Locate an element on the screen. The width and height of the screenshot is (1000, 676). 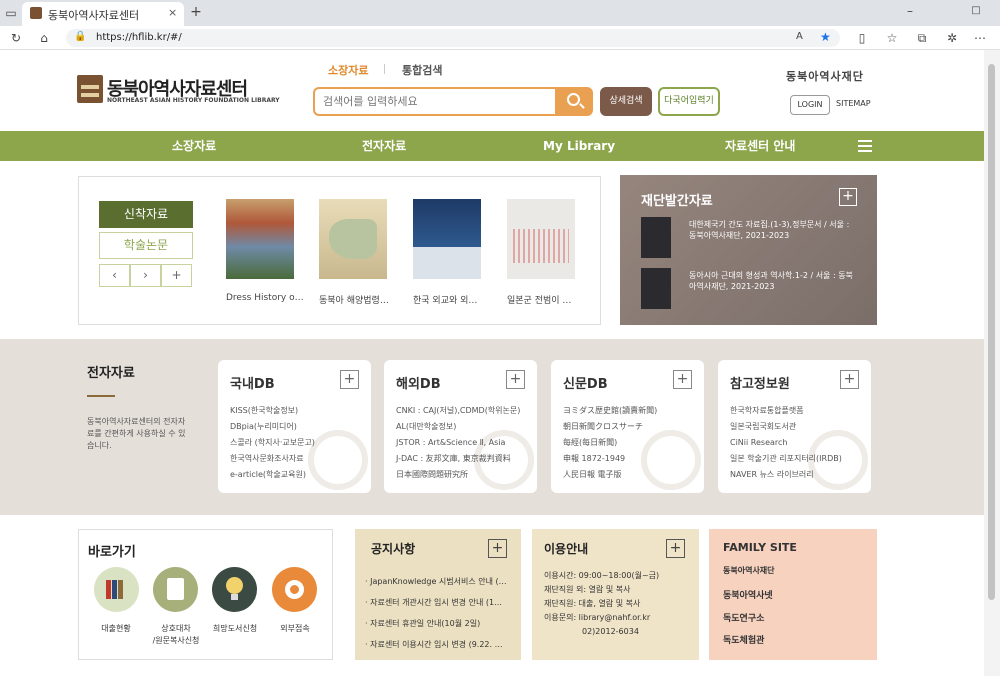
db-link: 스콜라 (학지사·교보문고) is located at coordinates (272, 443).